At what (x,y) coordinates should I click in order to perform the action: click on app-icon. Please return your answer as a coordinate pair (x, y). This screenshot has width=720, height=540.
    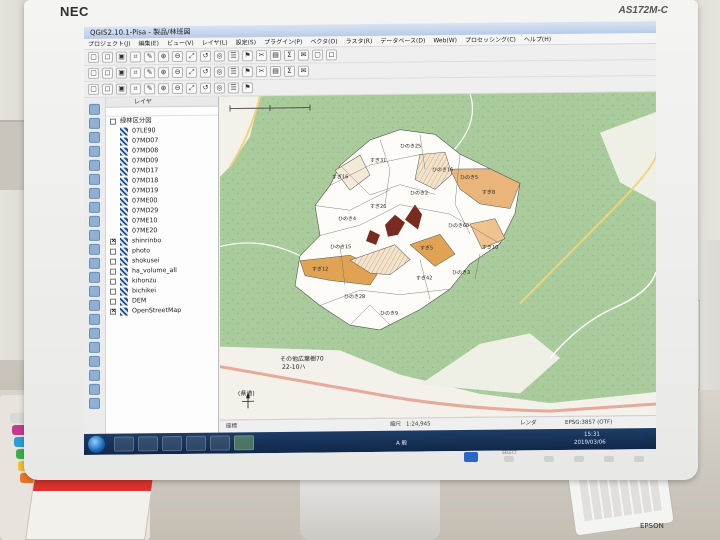
    Looking at the image, I should click on (220, 443).